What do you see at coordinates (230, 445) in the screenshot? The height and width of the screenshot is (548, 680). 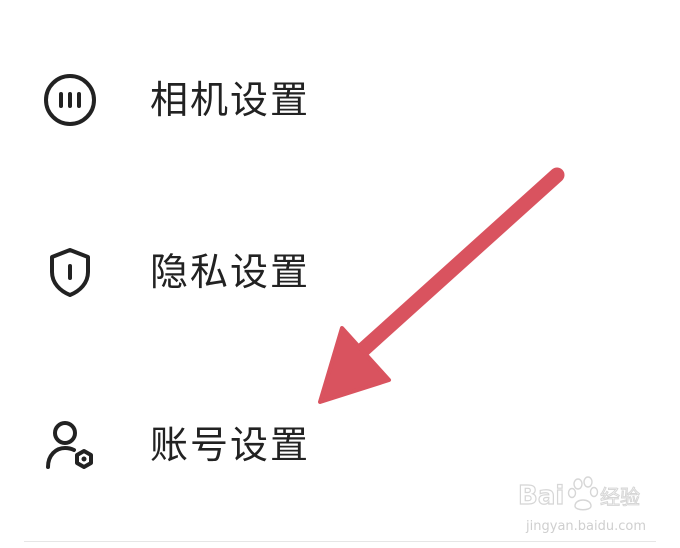 I see `settings-item-label: 账号设置` at bounding box center [230, 445].